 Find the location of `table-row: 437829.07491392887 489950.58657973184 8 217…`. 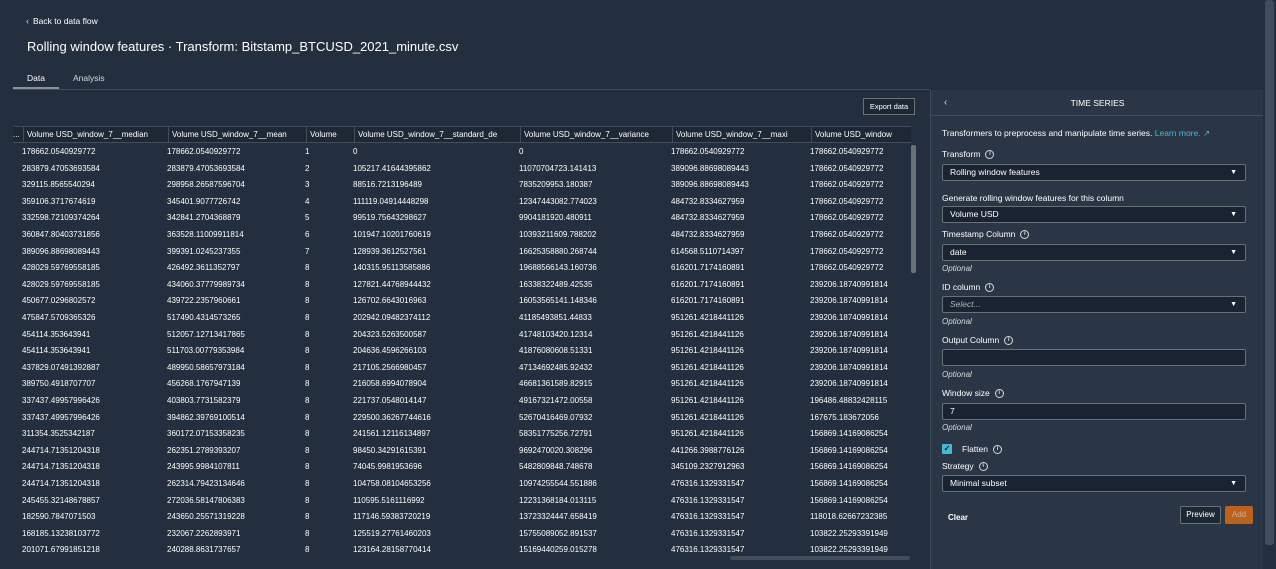

table-row: 437829.07491392887 489950.58657973184 8 217… is located at coordinates (462, 368).